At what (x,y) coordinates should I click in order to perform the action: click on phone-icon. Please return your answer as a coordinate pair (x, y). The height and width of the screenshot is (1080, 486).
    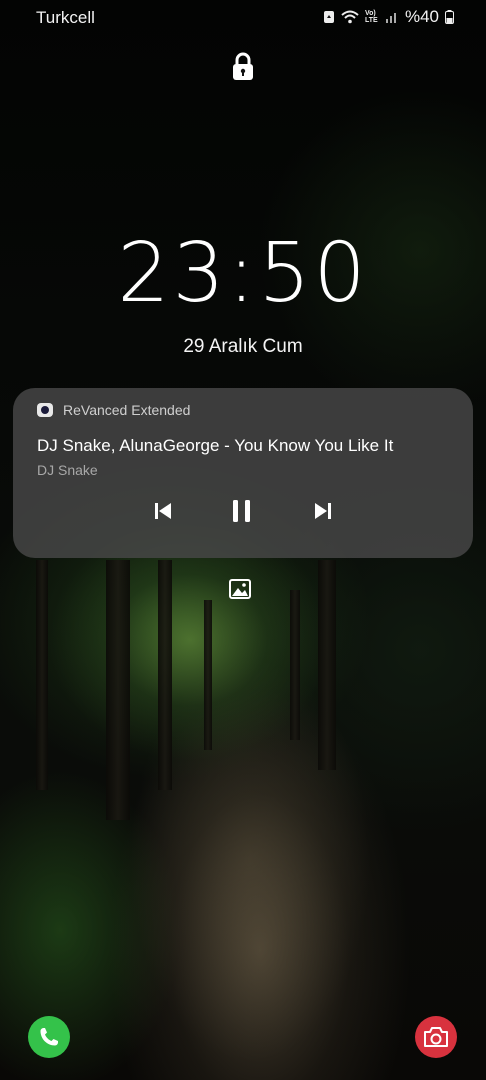
    Looking at the image, I should click on (49, 1037).